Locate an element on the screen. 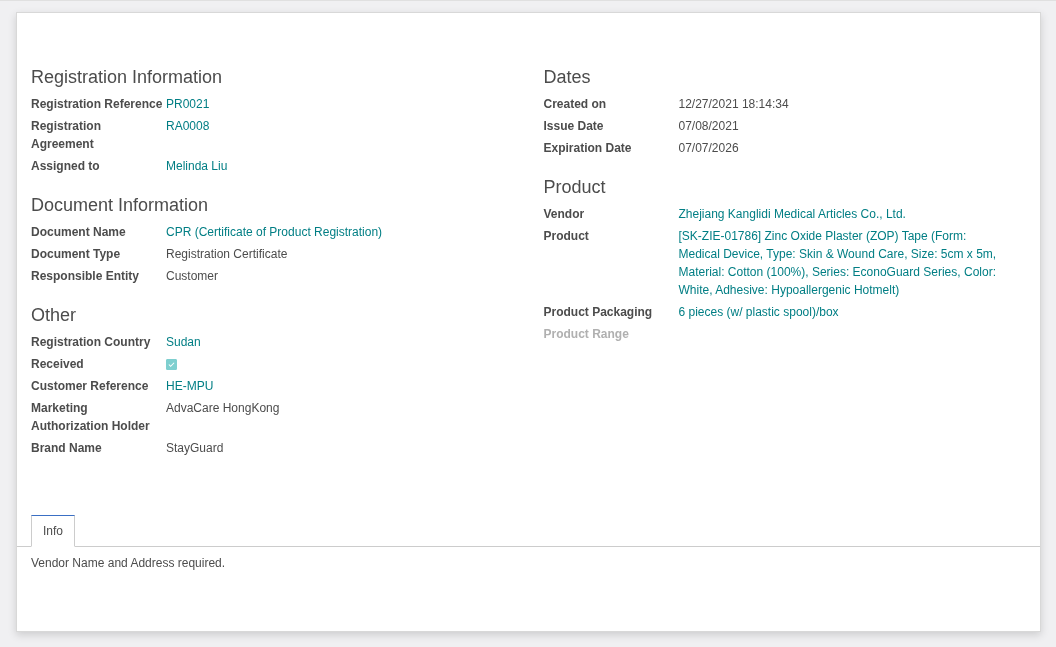  field-value: 12/27/2021 18:14:34 is located at coordinates (734, 104).